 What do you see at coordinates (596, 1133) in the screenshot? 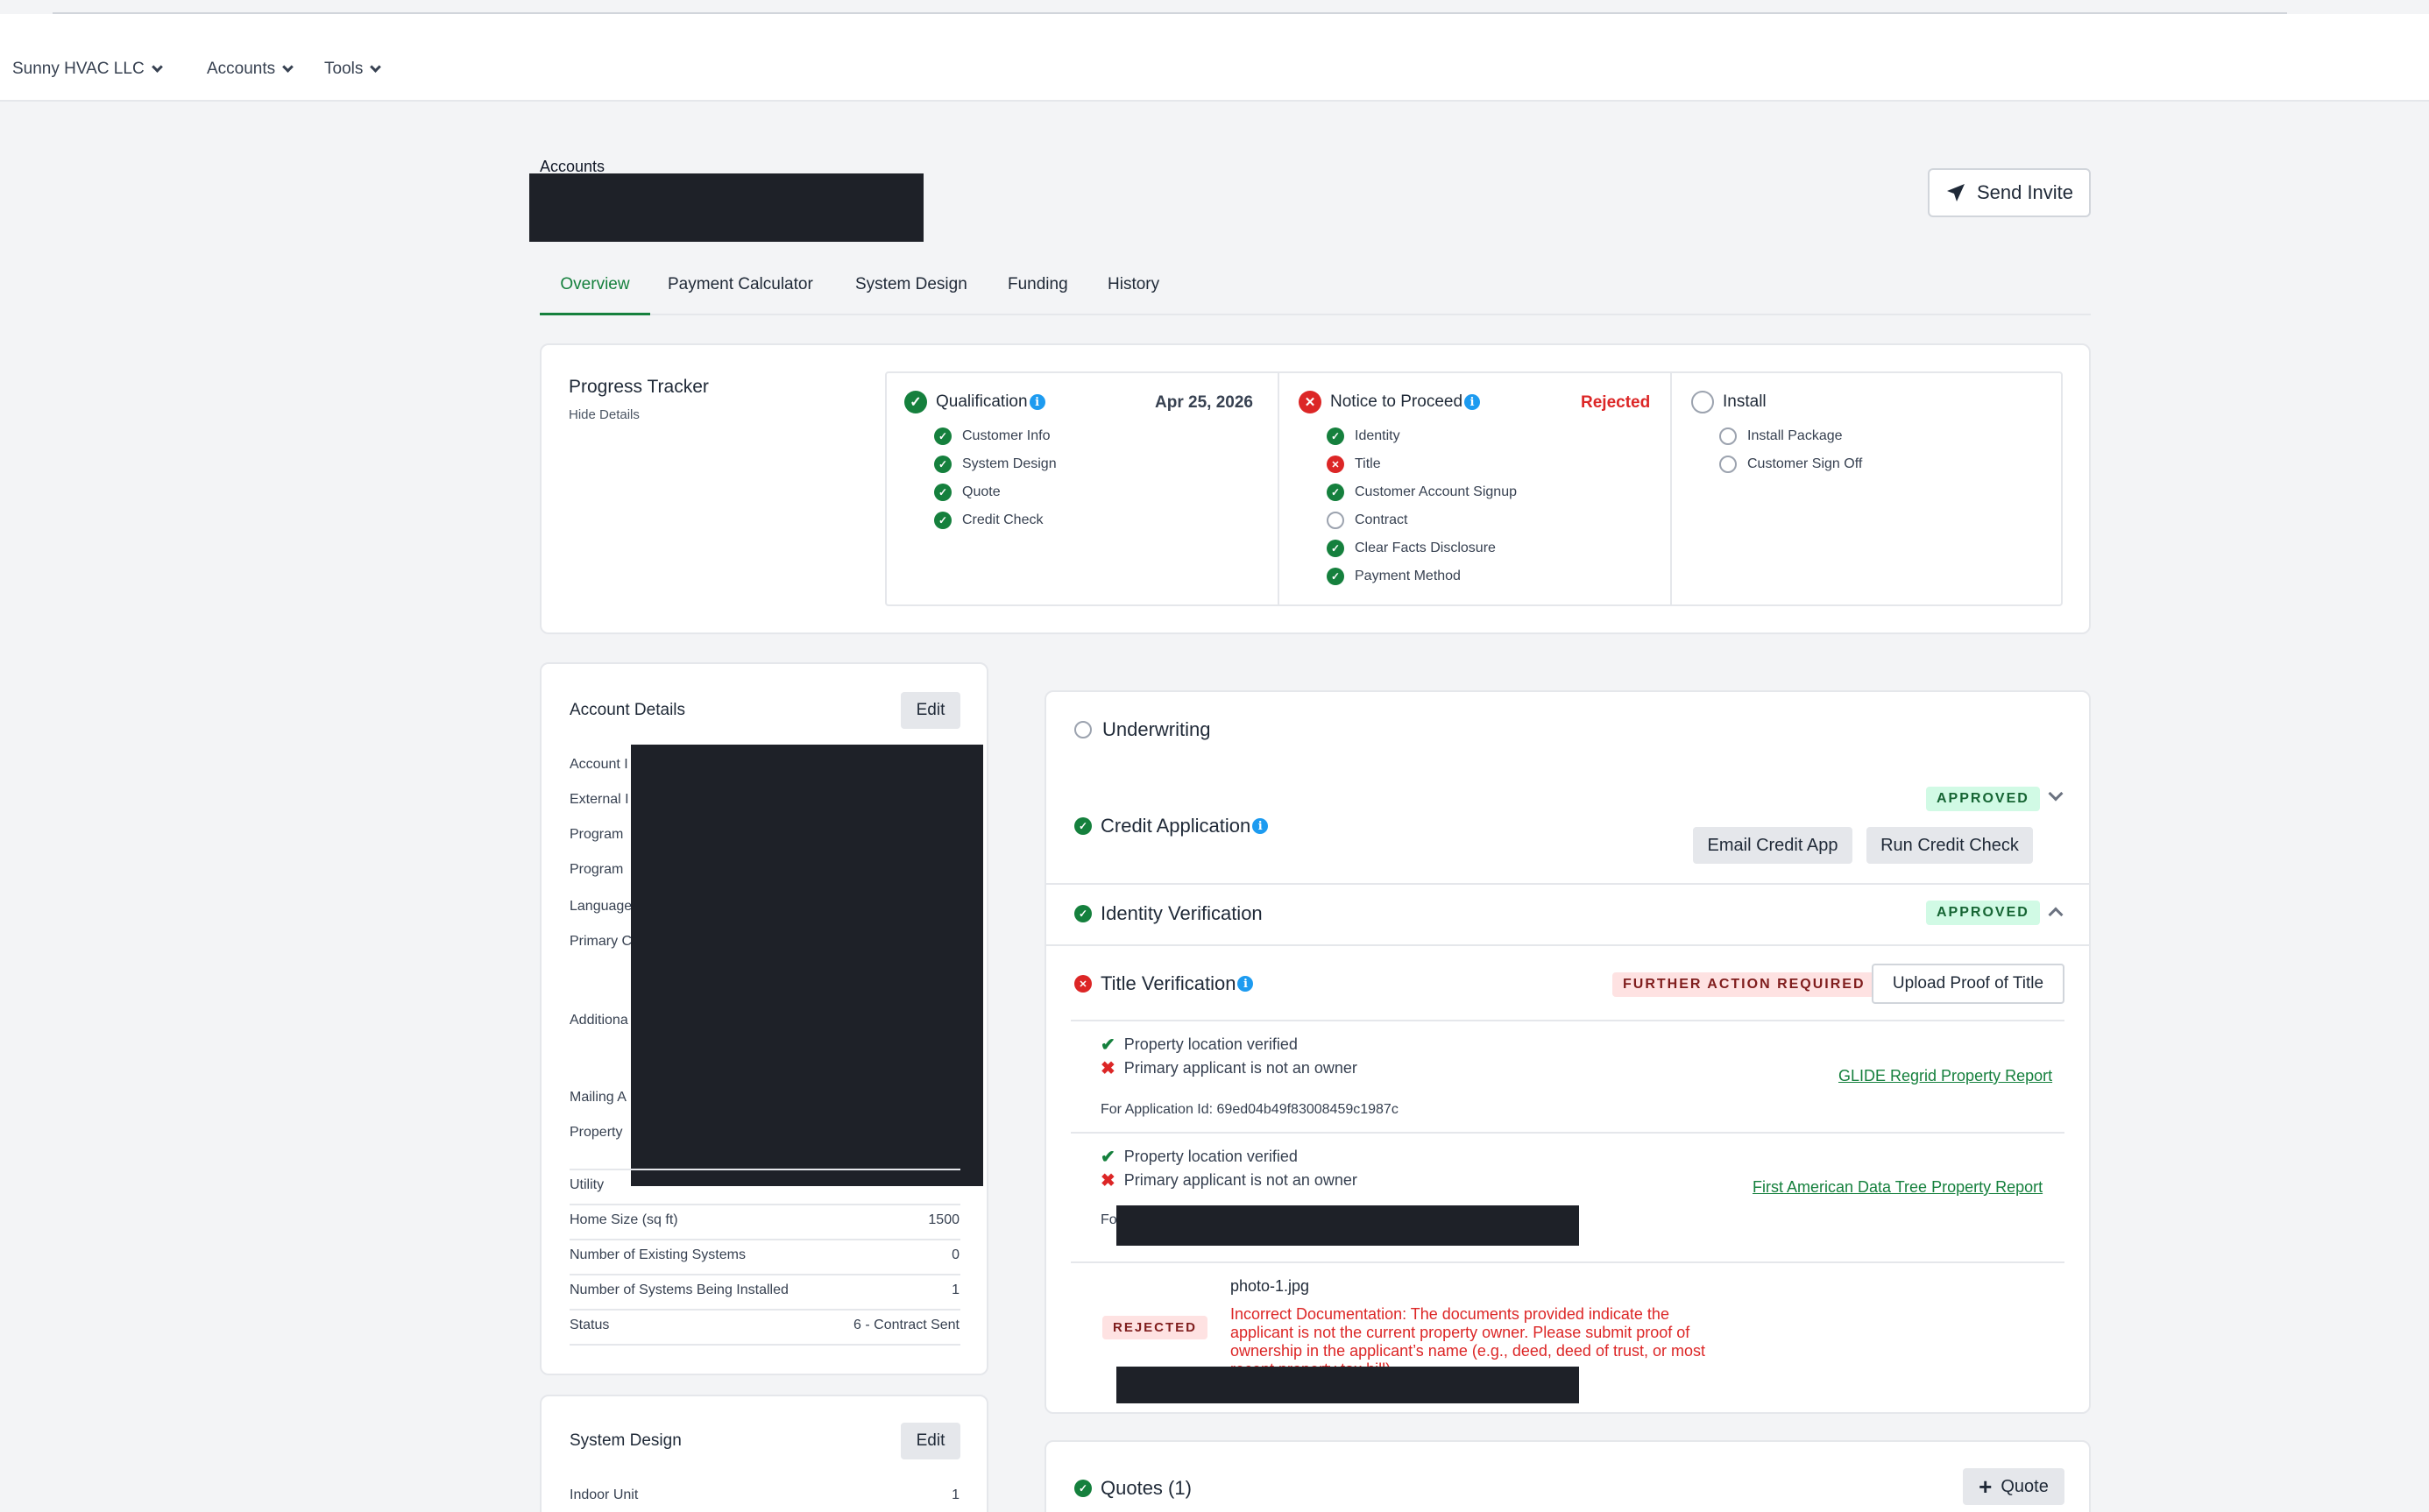
I see `detail-label: Property` at bounding box center [596, 1133].